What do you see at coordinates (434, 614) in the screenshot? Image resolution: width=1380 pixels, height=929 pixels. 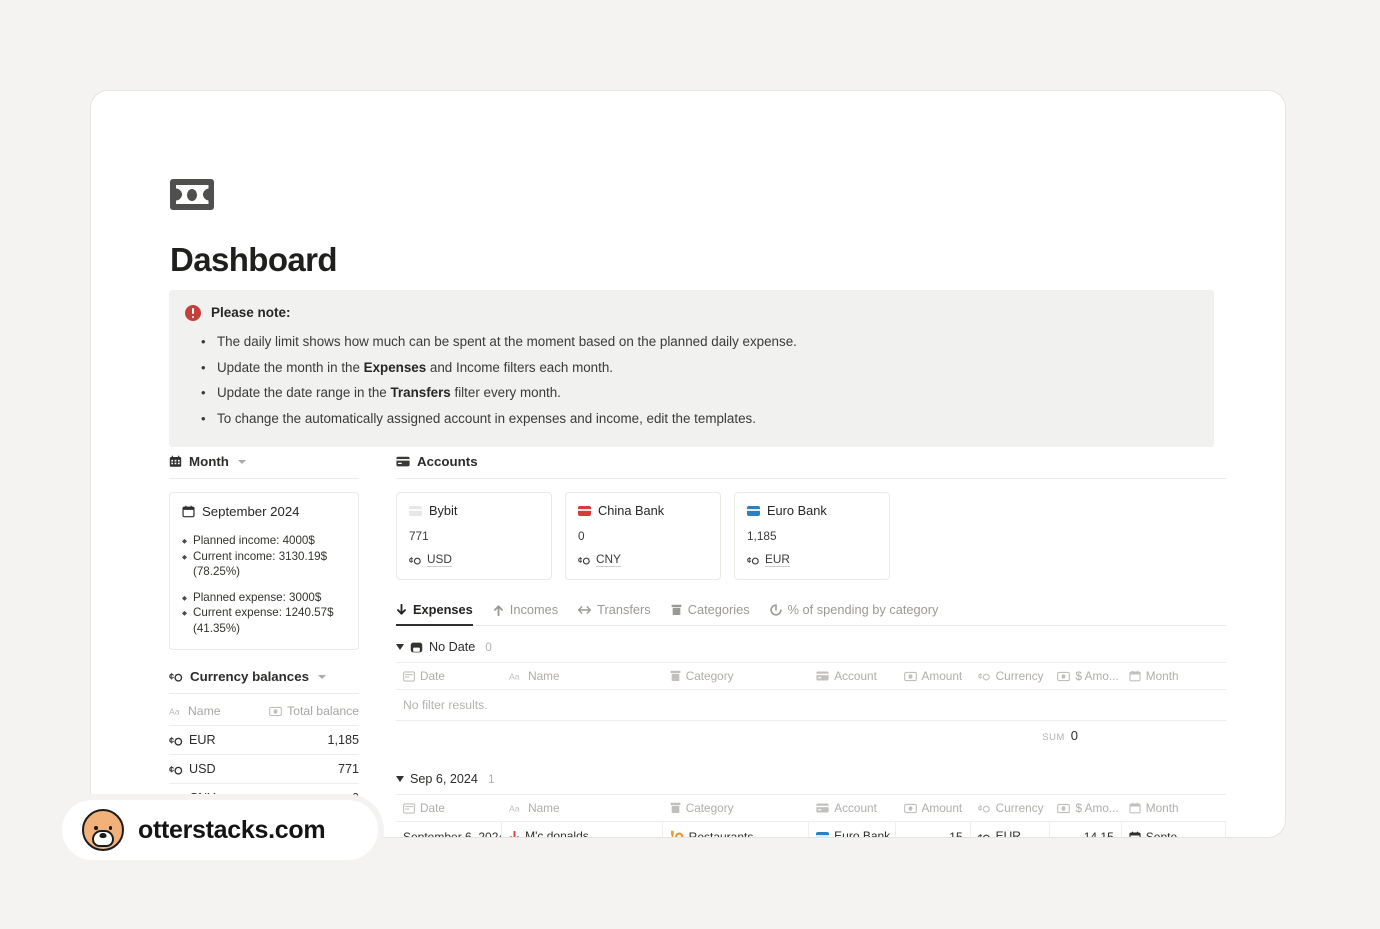 I see `tab-expenses: Expenses` at bounding box center [434, 614].